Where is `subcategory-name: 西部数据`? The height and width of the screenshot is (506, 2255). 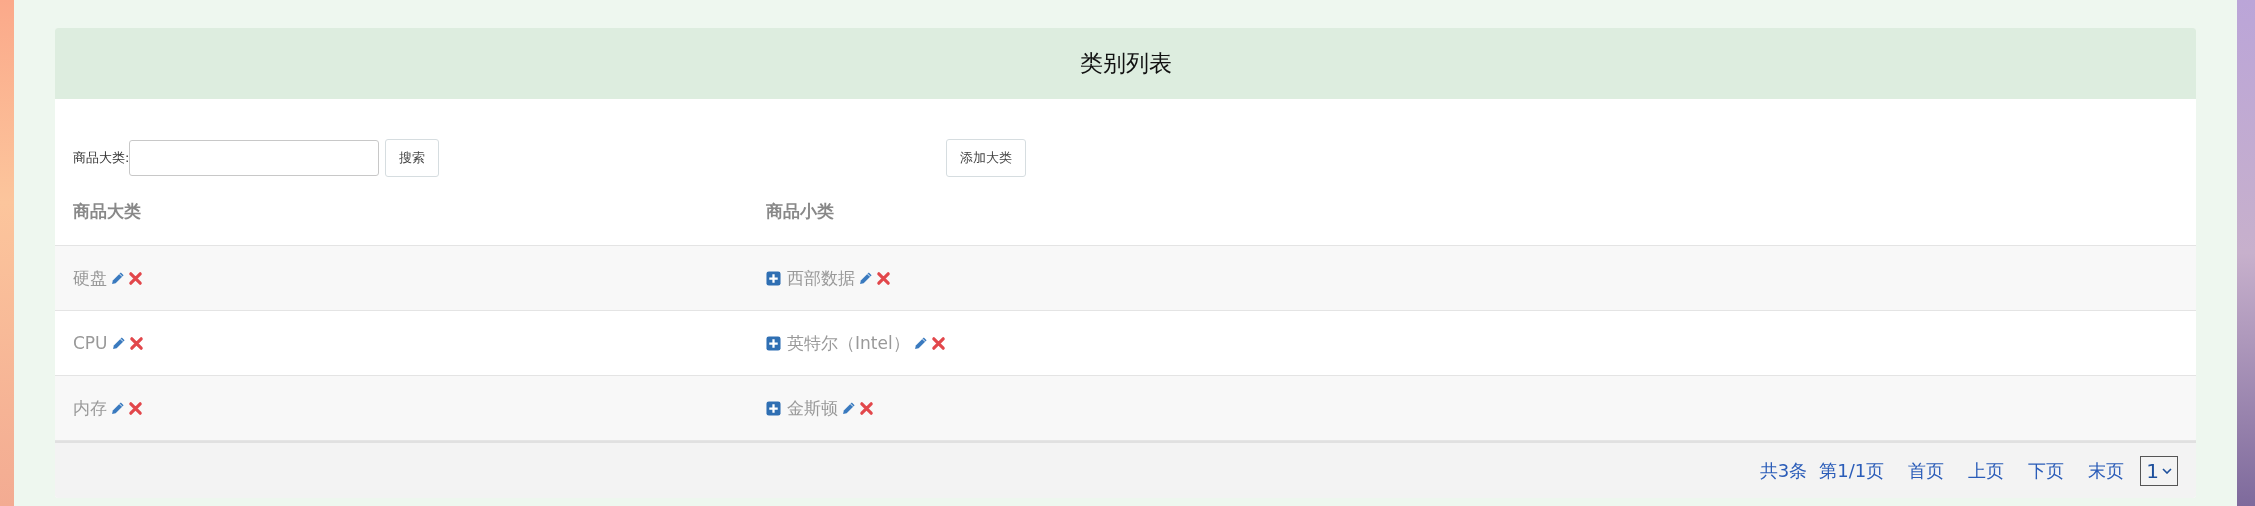 subcategory-name: 西部数据 is located at coordinates (821, 278).